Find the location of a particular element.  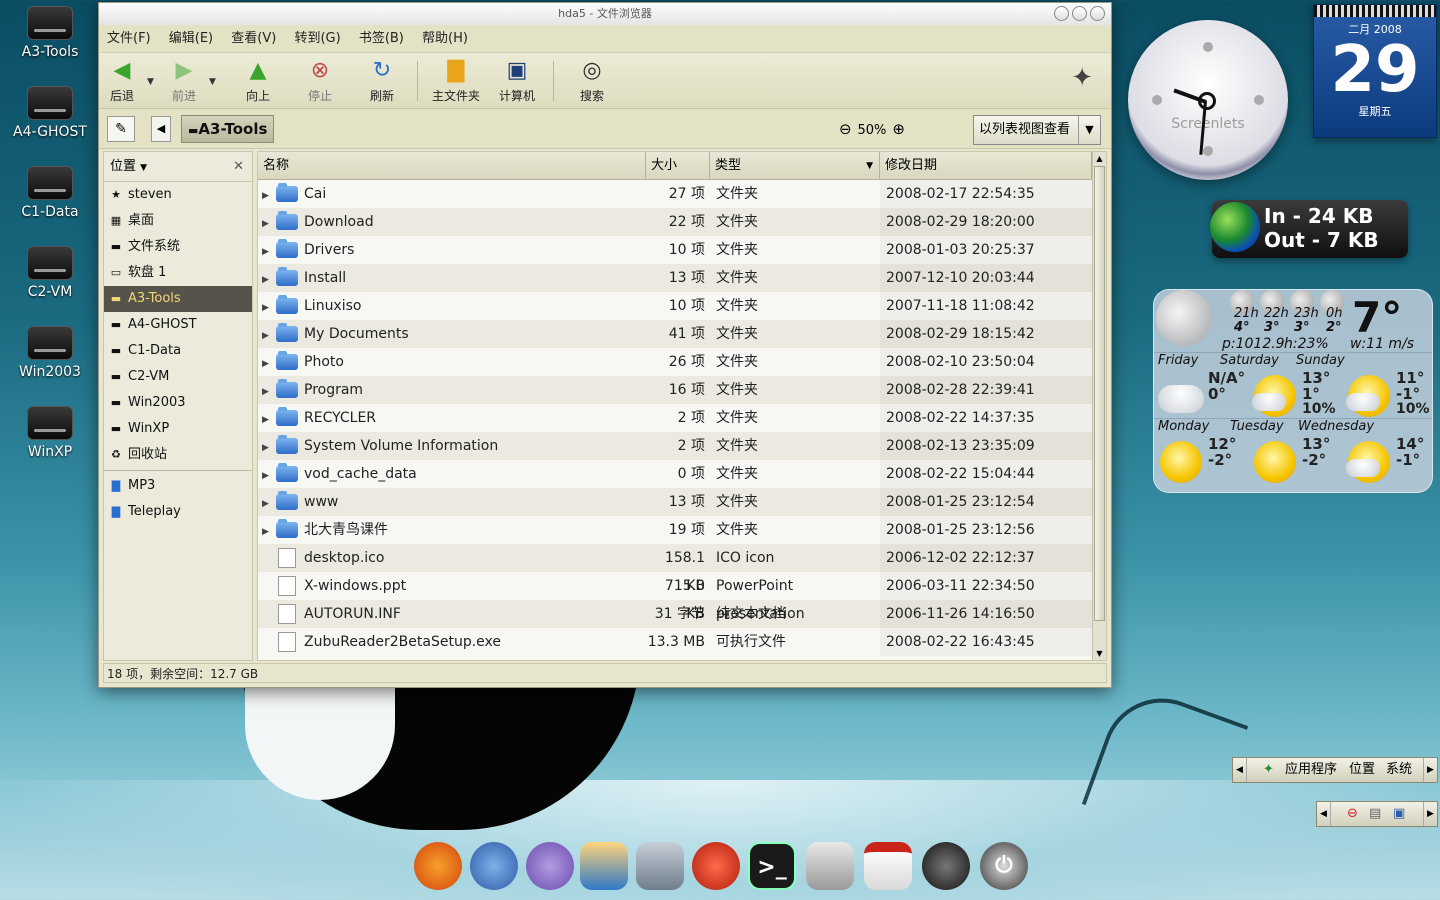

file-row: ▶ My Documents 41 项文件夹 2008-02-29 18:15:42 is located at coordinates (682, 334).